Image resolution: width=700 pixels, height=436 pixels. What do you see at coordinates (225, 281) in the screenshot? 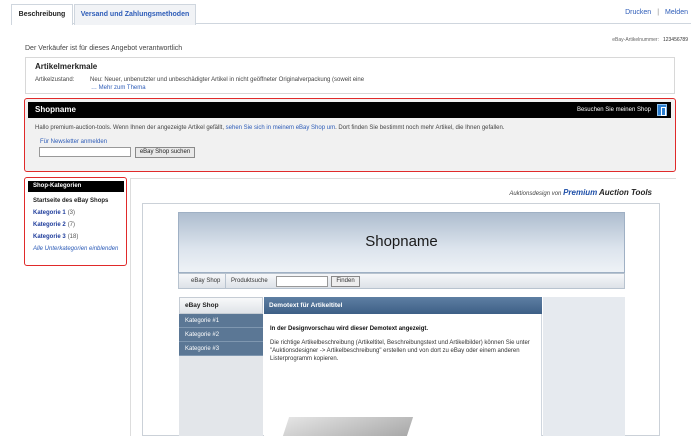
I see `nav-divider` at bounding box center [225, 281].